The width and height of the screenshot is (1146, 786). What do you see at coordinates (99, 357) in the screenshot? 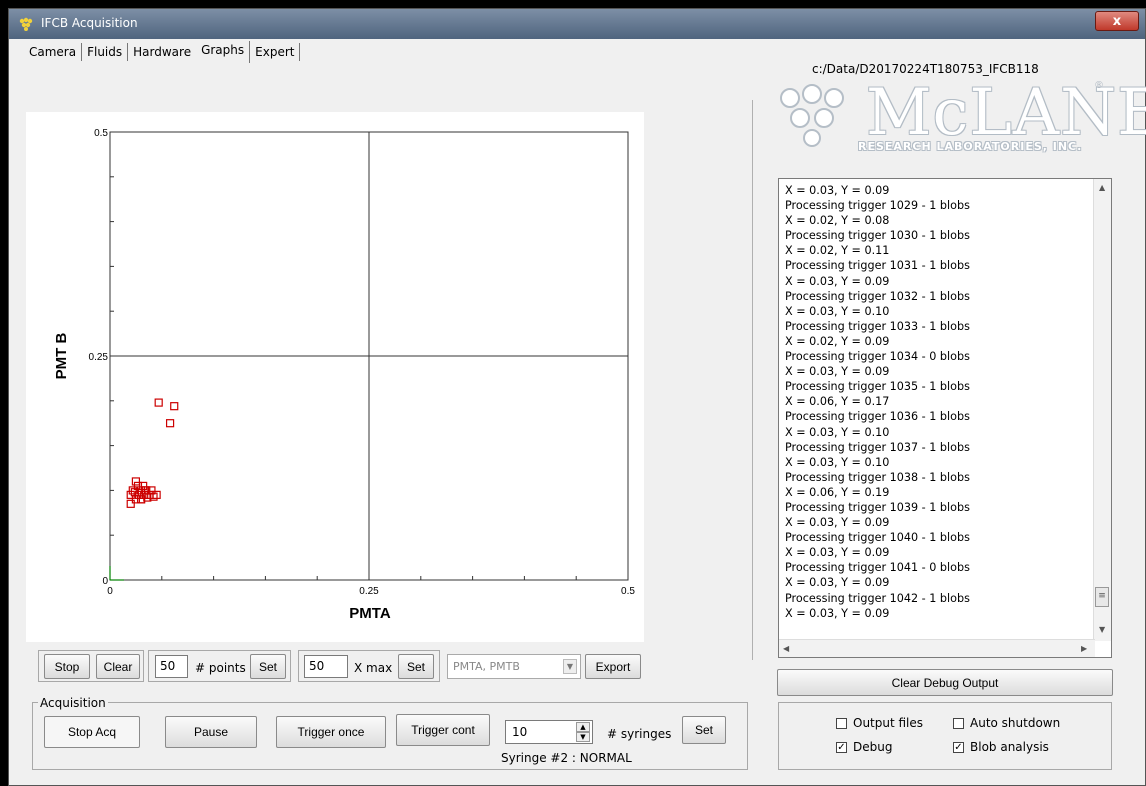
I see `y-tick-label: 0.25` at bounding box center [99, 357].